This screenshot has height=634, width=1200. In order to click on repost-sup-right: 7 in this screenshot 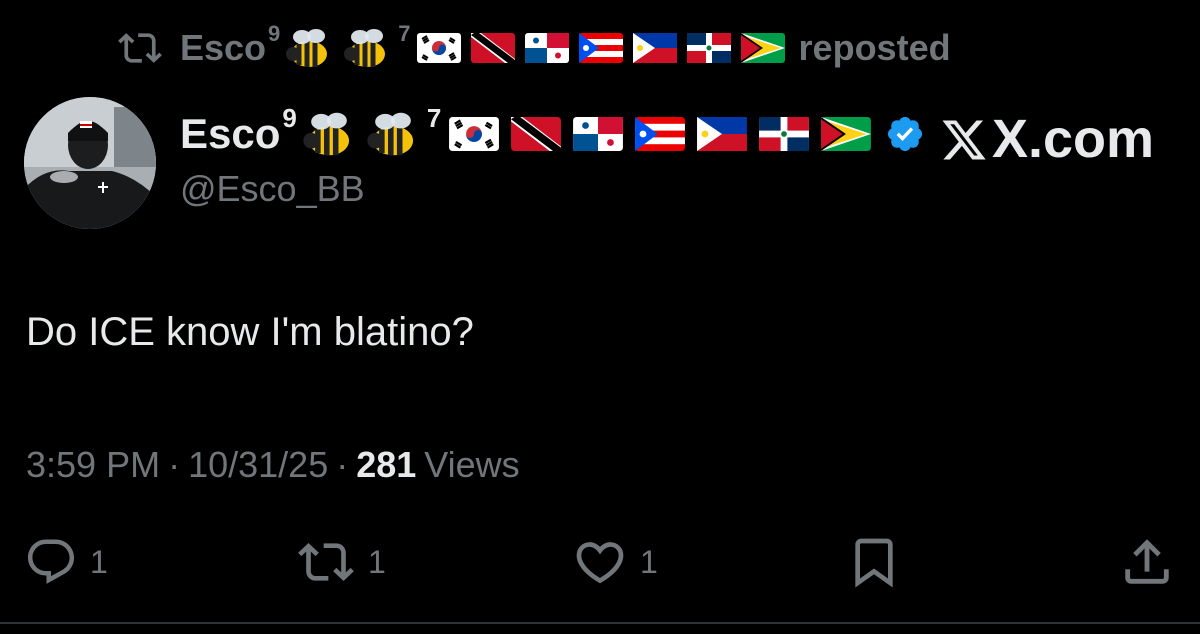, I will do `click(404, 33)`.